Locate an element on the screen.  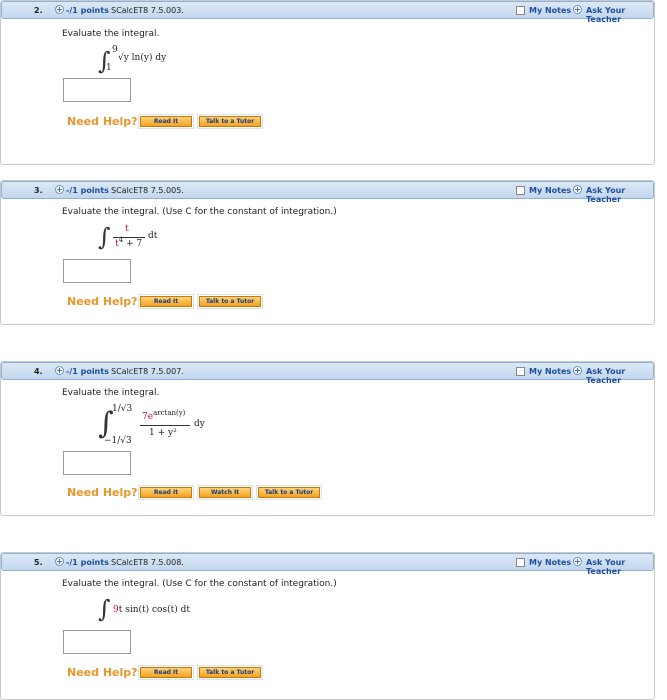
lower-limit: 1 is located at coordinates (109, 68).